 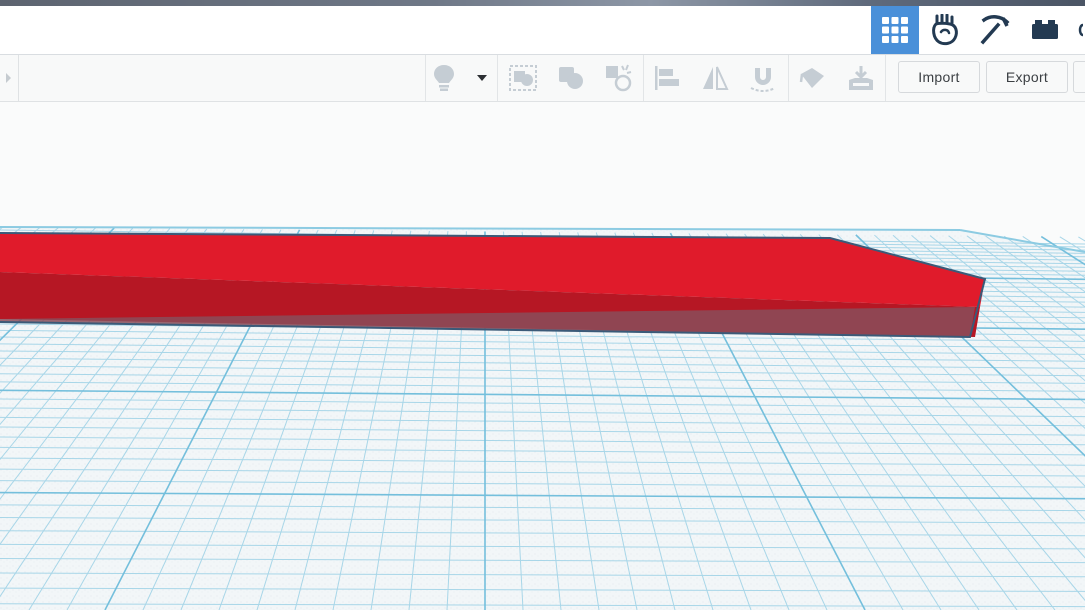 I want to click on hole-icon, so click(x=619, y=78).